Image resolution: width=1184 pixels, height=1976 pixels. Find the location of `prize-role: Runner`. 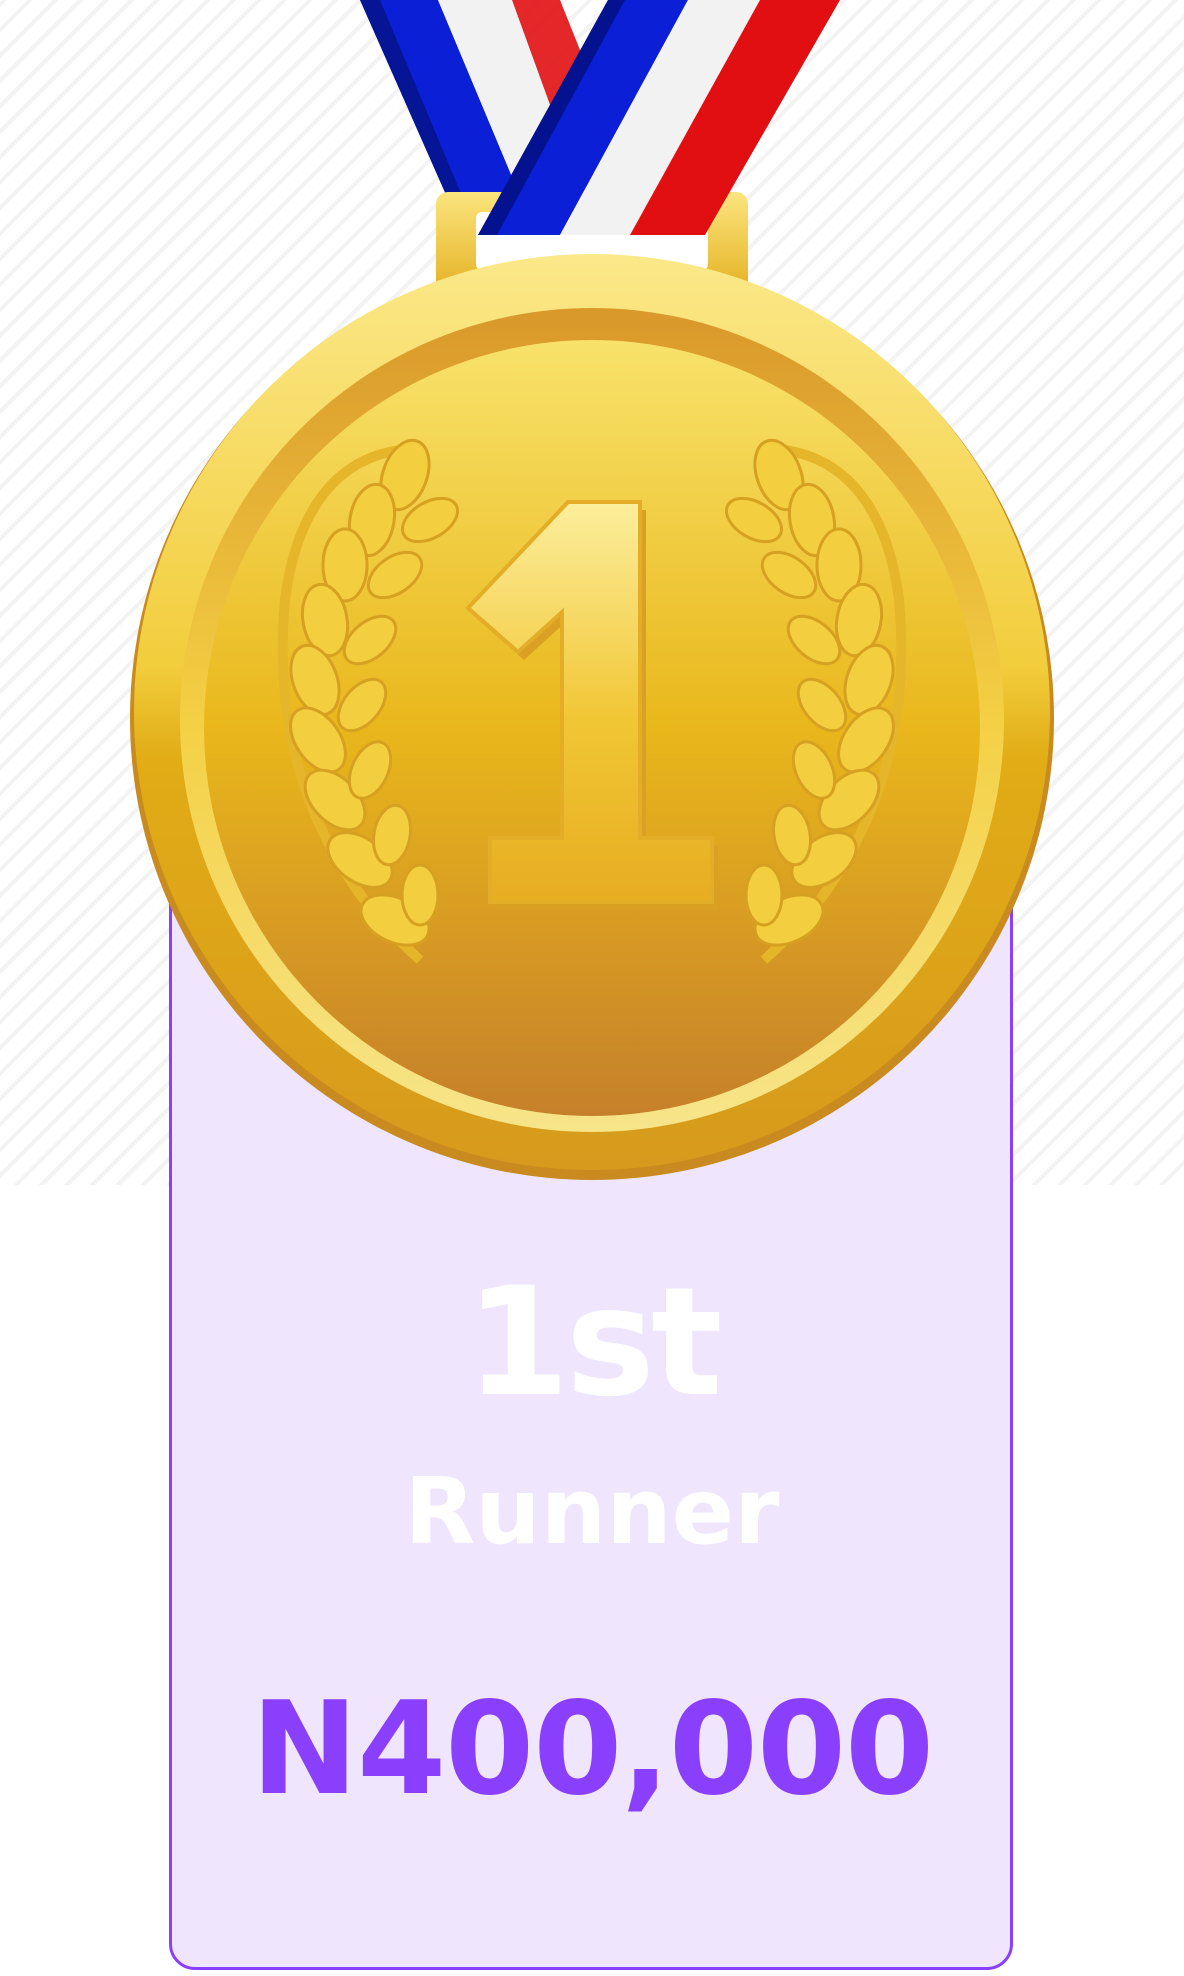

prize-role: Runner is located at coordinates (592, 1511).